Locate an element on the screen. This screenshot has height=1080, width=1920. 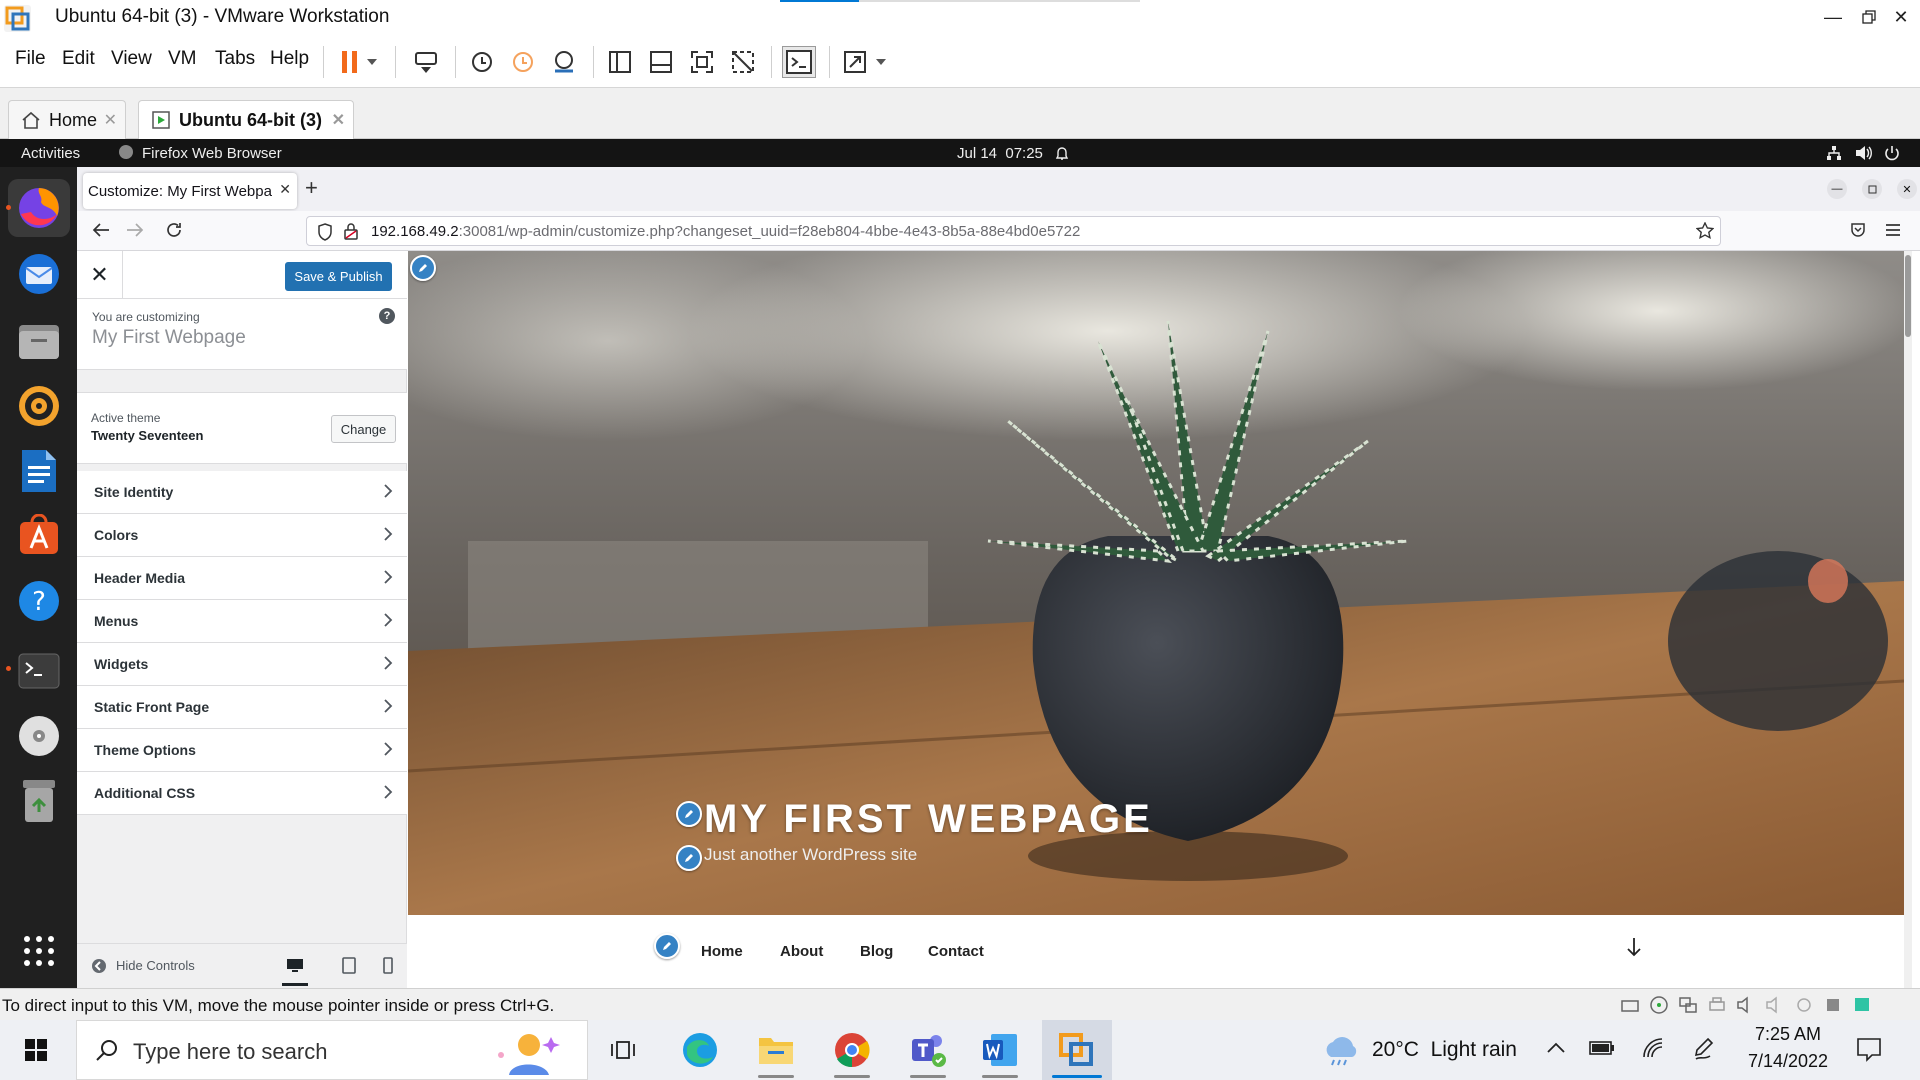
volume-icon is located at coordinates (1864, 153).